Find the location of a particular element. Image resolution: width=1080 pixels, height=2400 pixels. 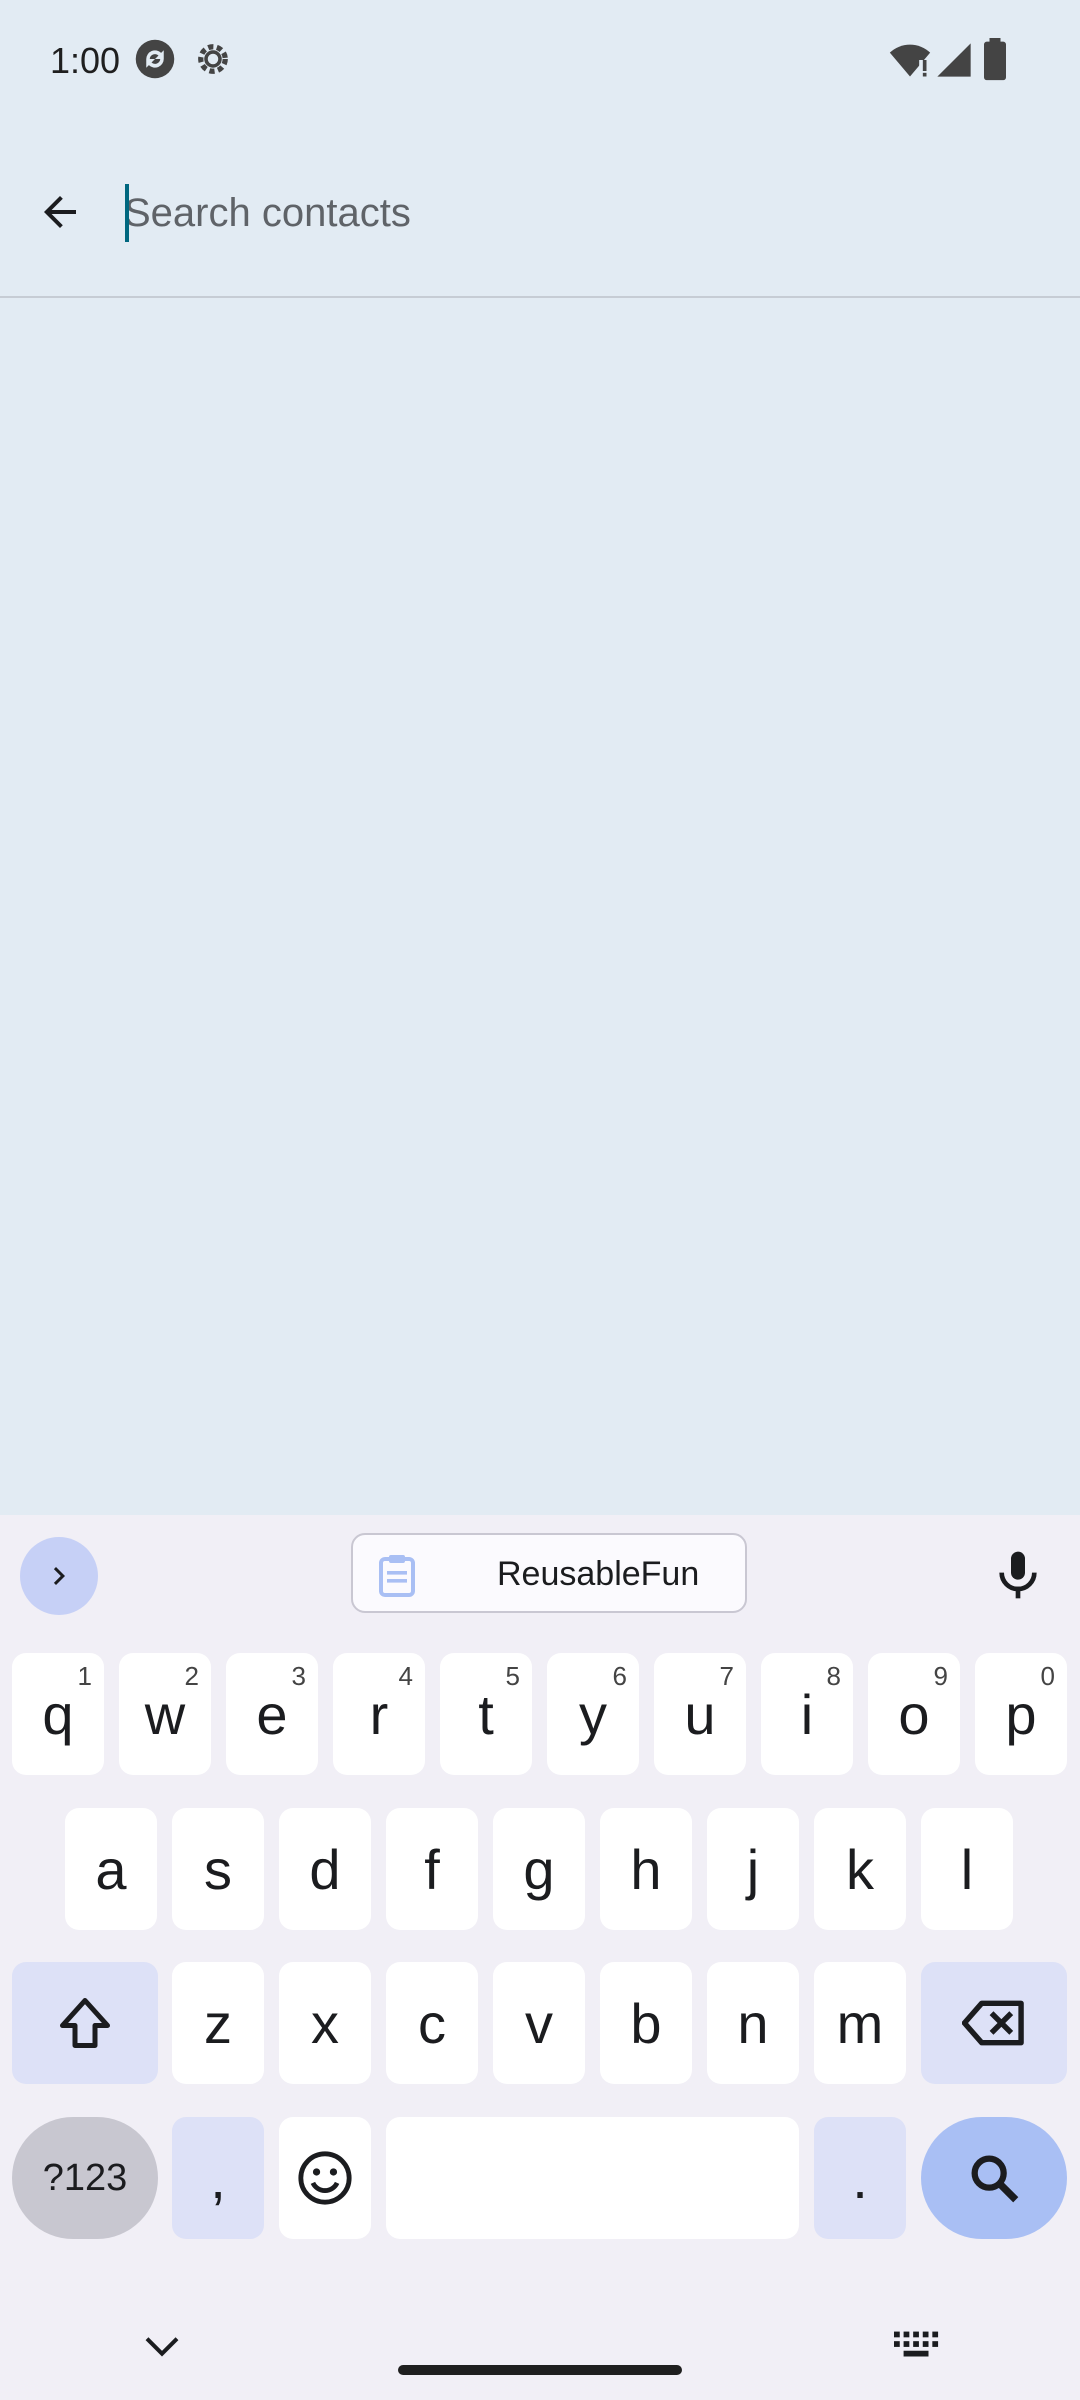

key-c: c is located at coordinates (432, 2023).